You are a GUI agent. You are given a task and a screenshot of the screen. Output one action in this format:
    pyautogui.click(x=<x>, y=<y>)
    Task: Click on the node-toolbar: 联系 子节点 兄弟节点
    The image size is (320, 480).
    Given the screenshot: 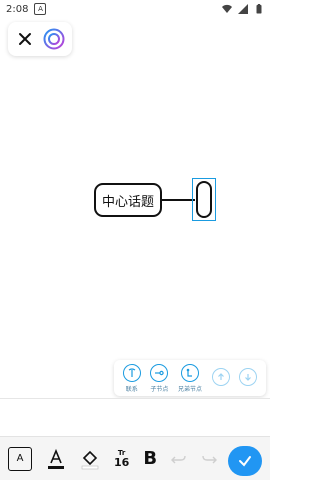 What is the action you would take?
    pyautogui.click(x=190, y=378)
    